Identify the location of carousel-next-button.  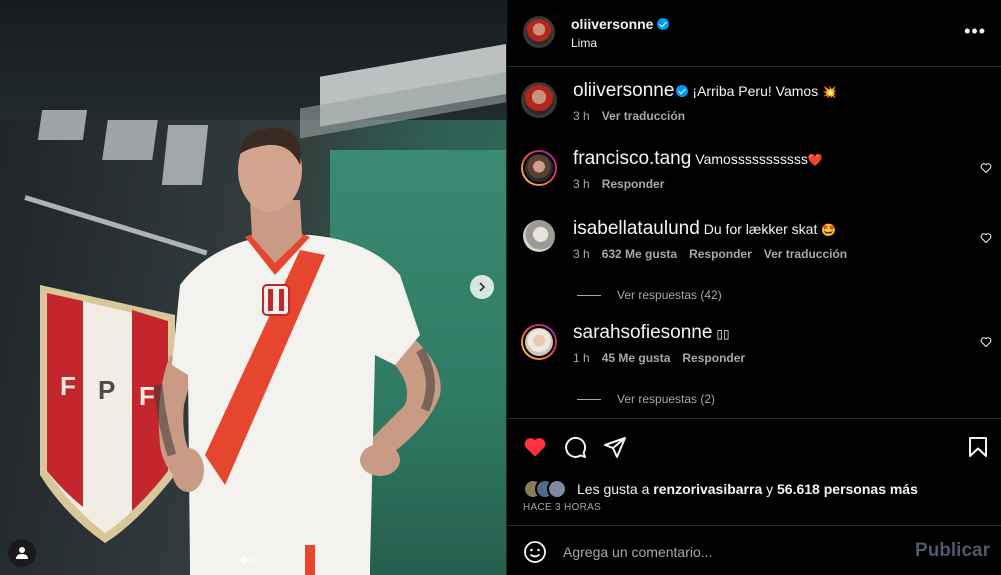
(482, 287).